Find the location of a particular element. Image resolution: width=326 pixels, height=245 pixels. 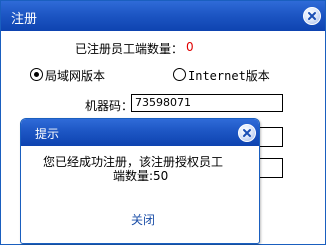

dialog-title: 提示 is located at coordinates (47, 134).